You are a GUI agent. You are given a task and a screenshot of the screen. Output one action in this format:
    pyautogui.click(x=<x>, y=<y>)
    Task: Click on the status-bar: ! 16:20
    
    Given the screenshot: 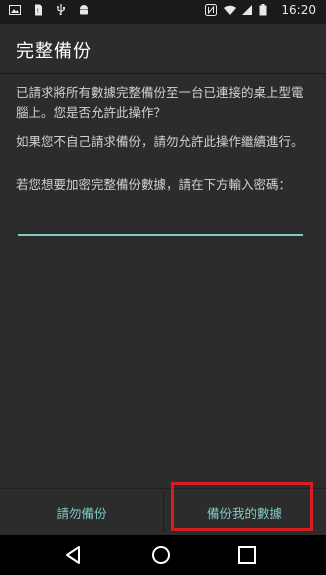 What is the action you would take?
    pyautogui.click(x=163, y=12)
    